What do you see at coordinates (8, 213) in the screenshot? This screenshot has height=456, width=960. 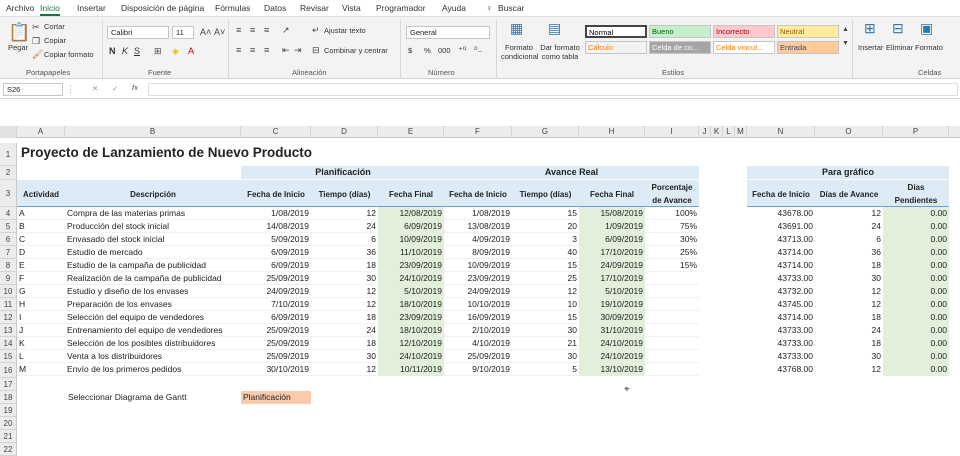 I see `row-header-4: 4` at bounding box center [8, 213].